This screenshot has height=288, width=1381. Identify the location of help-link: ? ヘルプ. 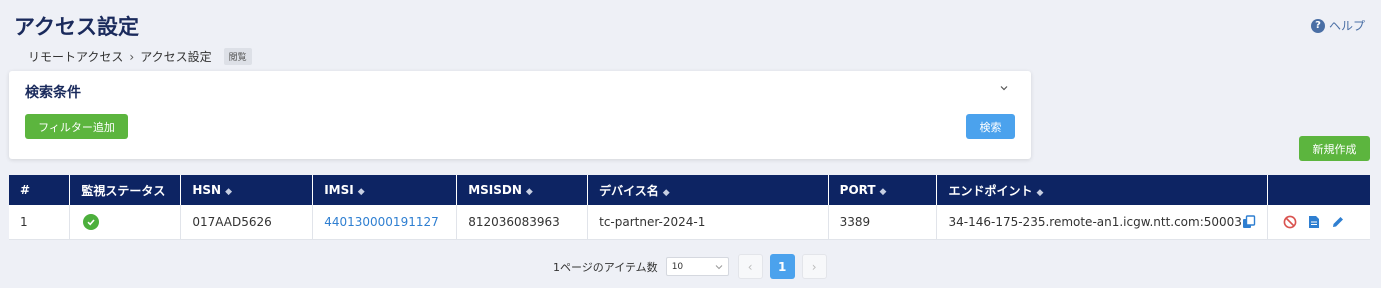
(1337, 25).